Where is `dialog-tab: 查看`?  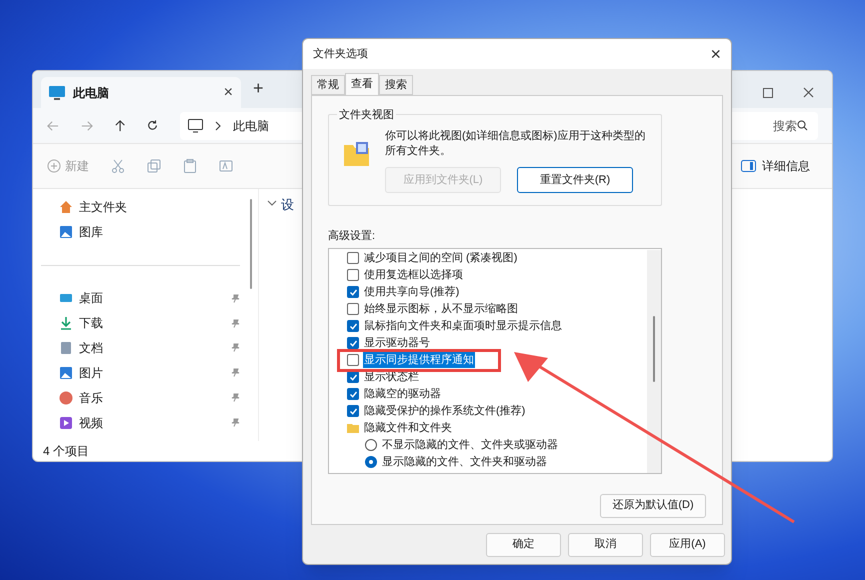 dialog-tab: 查看 is located at coordinates (362, 84).